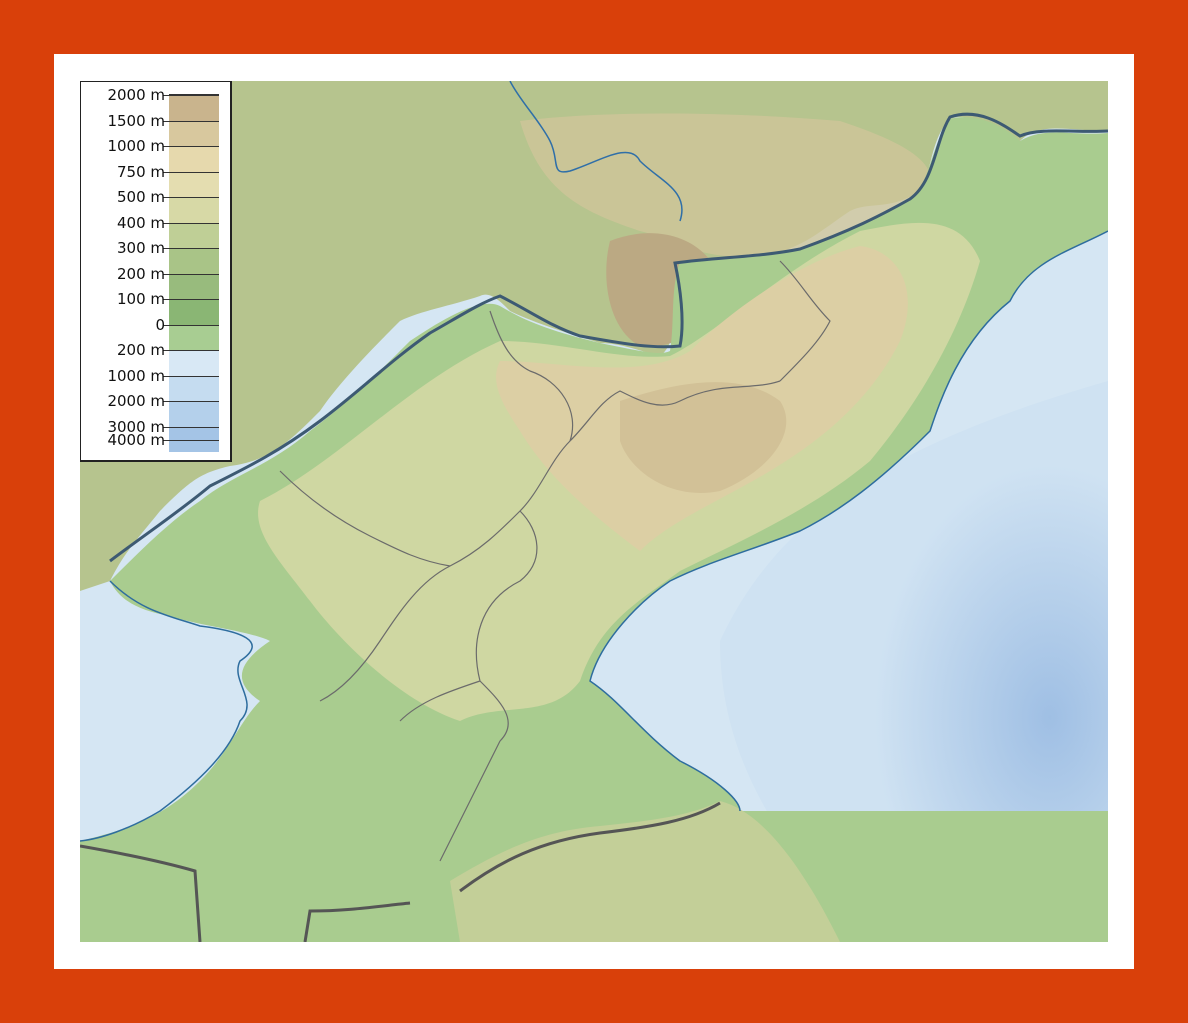  I want to click on legend-label: 300 m, so click(140, 248).